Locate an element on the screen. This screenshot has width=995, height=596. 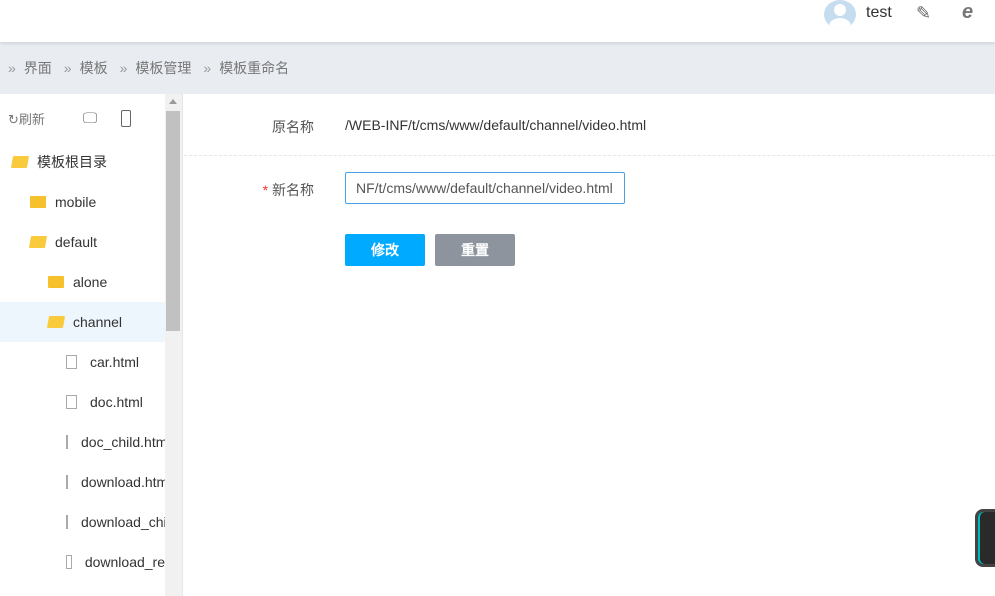
breadcrumb-item: 模板 is located at coordinates (94, 68).